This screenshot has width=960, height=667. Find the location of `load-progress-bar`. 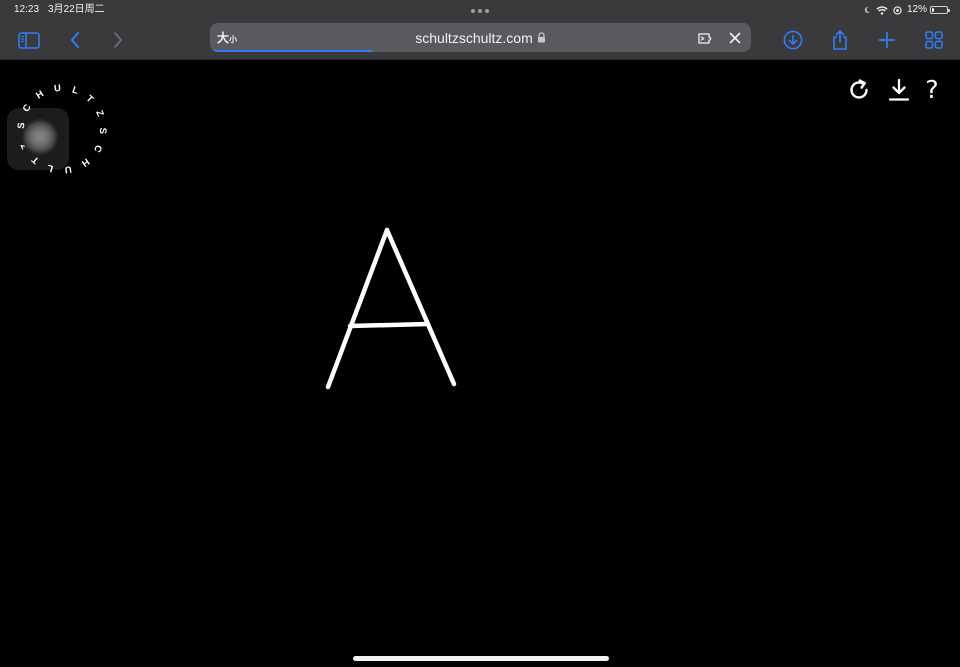

load-progress-bar is located at coordinates (291, 51).